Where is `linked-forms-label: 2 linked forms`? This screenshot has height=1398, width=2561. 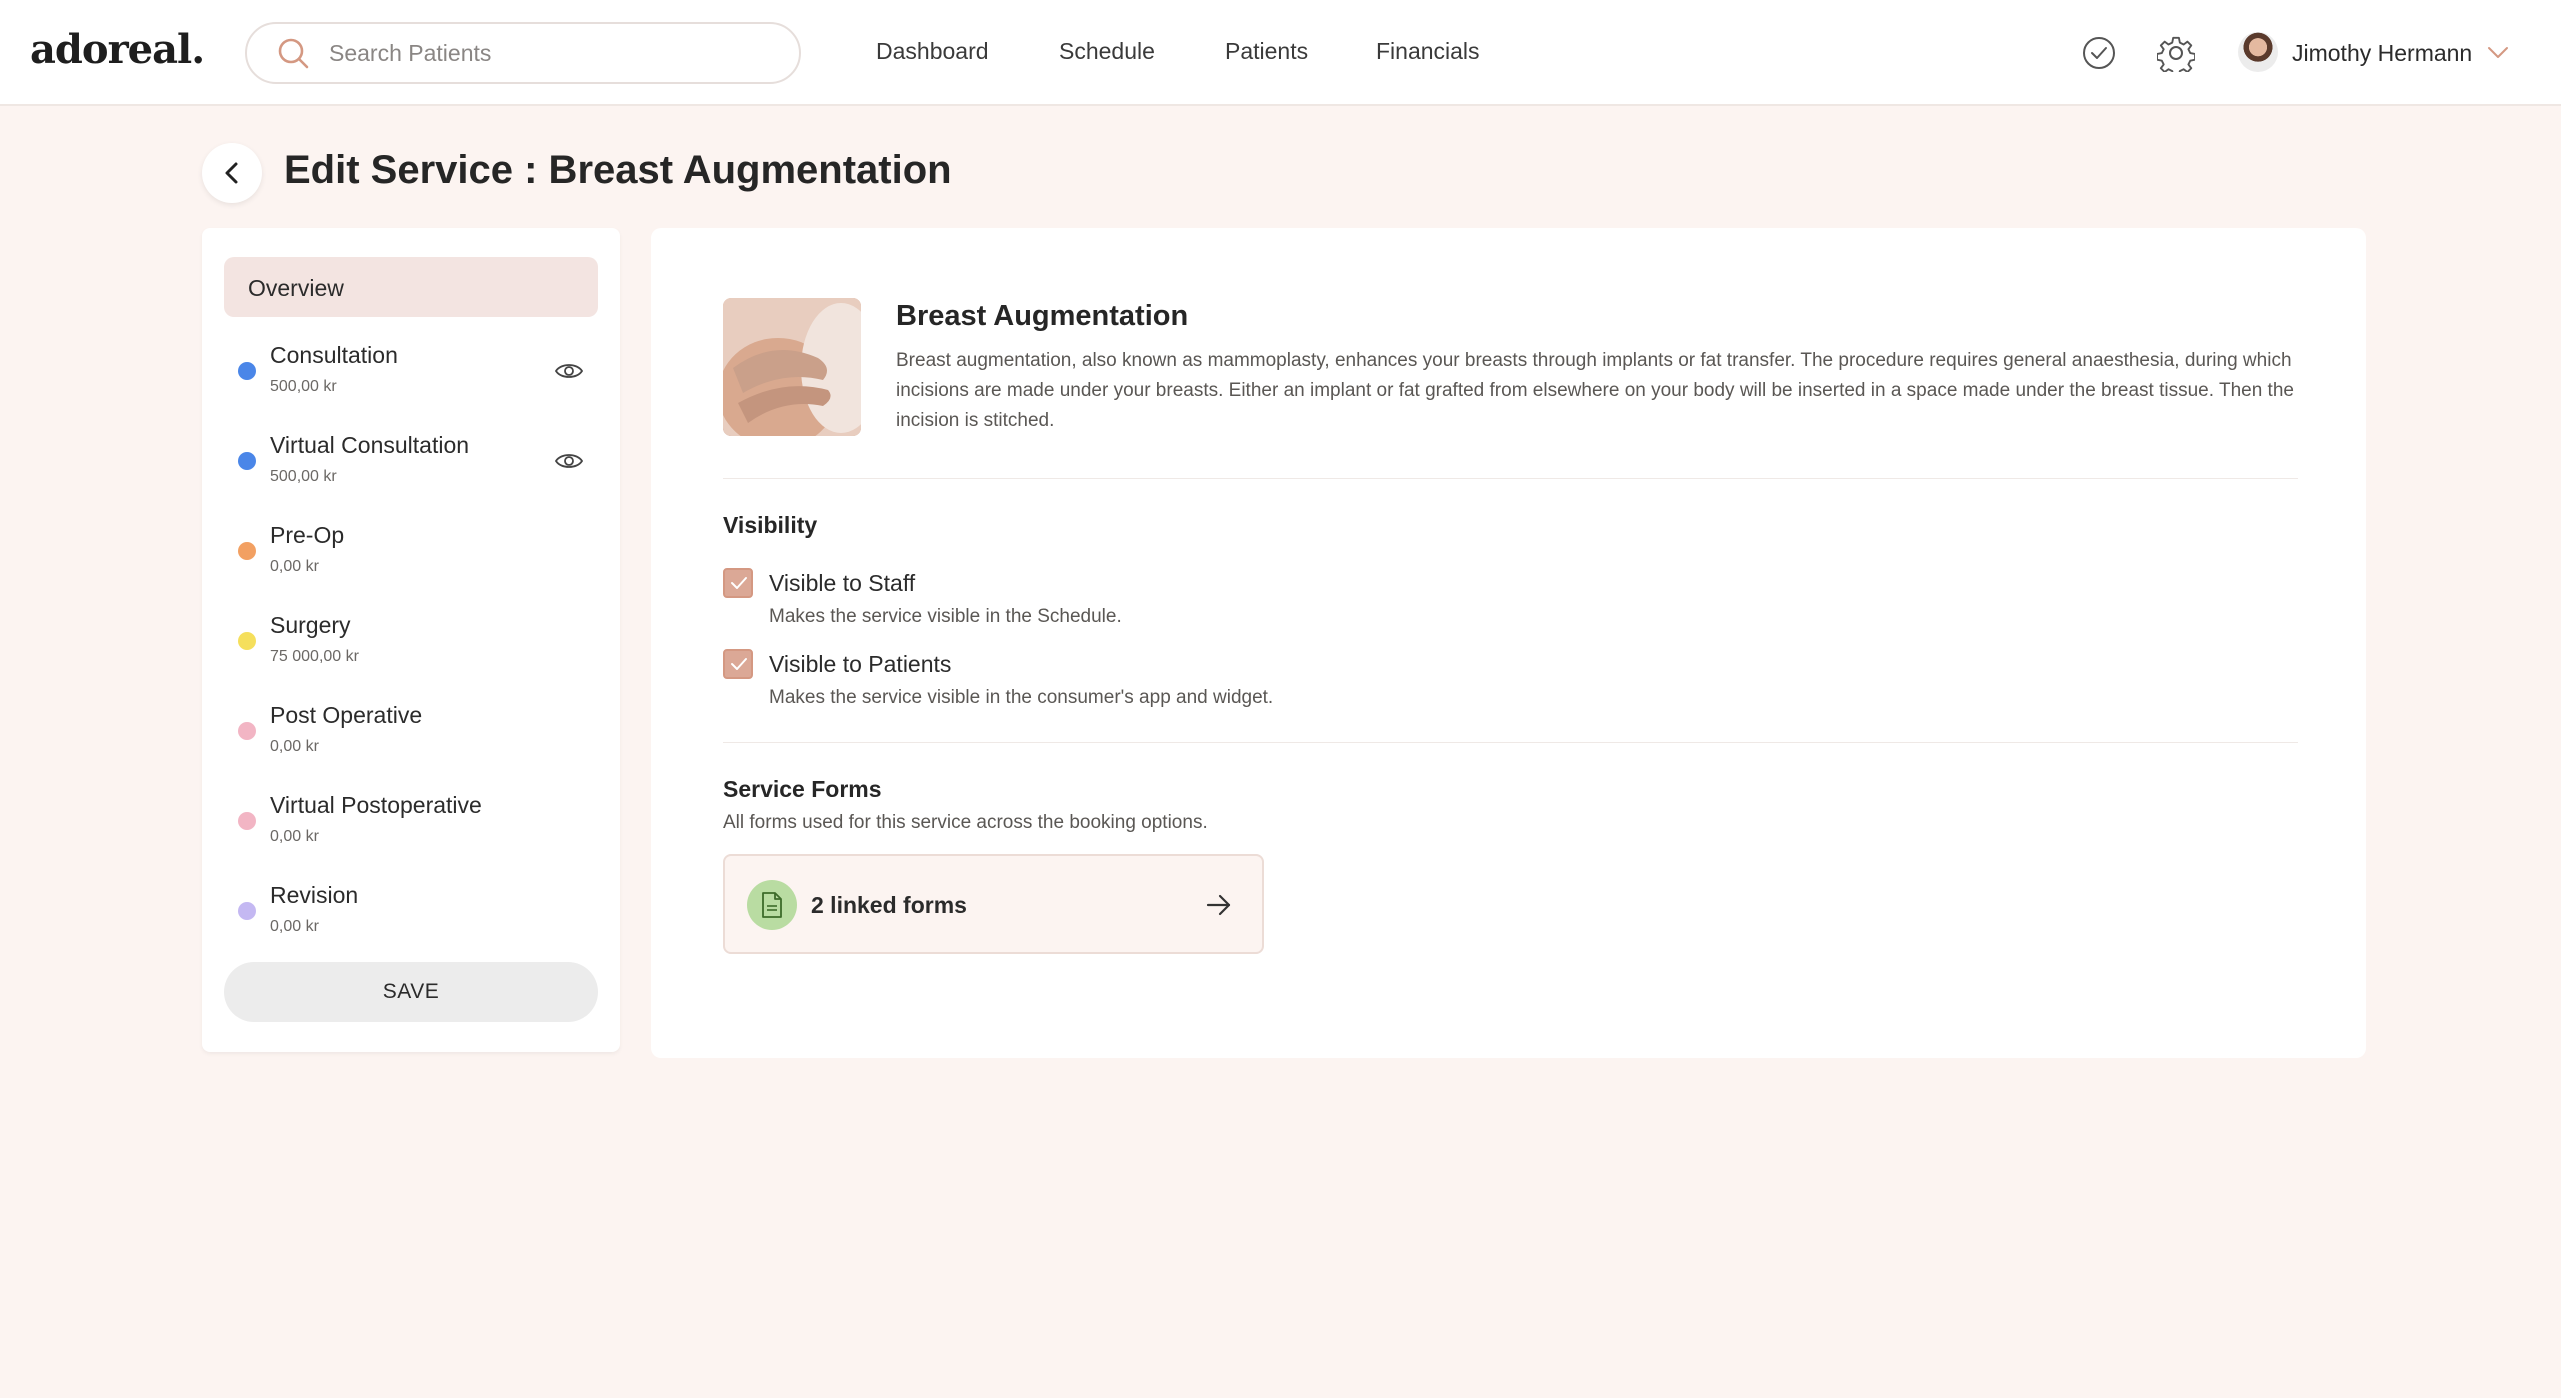
linked-forms-label: 2 linked forms is located at coordinates (889, 905).